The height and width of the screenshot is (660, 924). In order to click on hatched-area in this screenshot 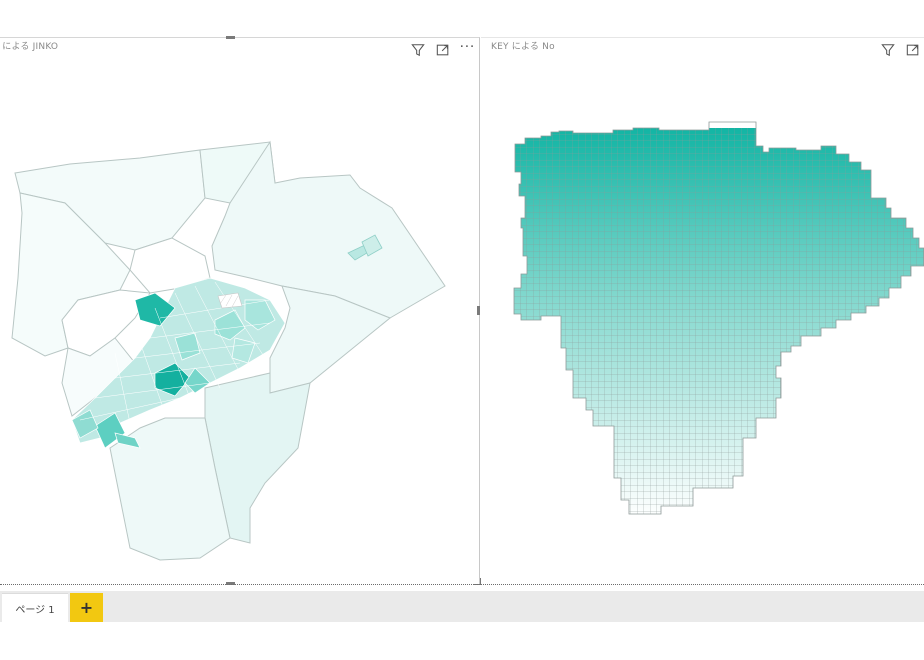, I will do `click(230, 300)`.